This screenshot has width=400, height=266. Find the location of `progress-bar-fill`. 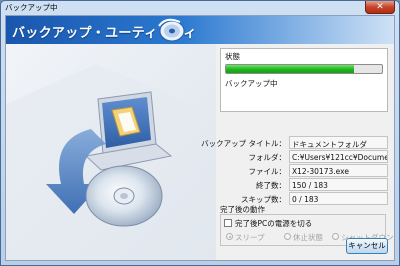

progress-bar-fill is located at coordinates (290, 69).